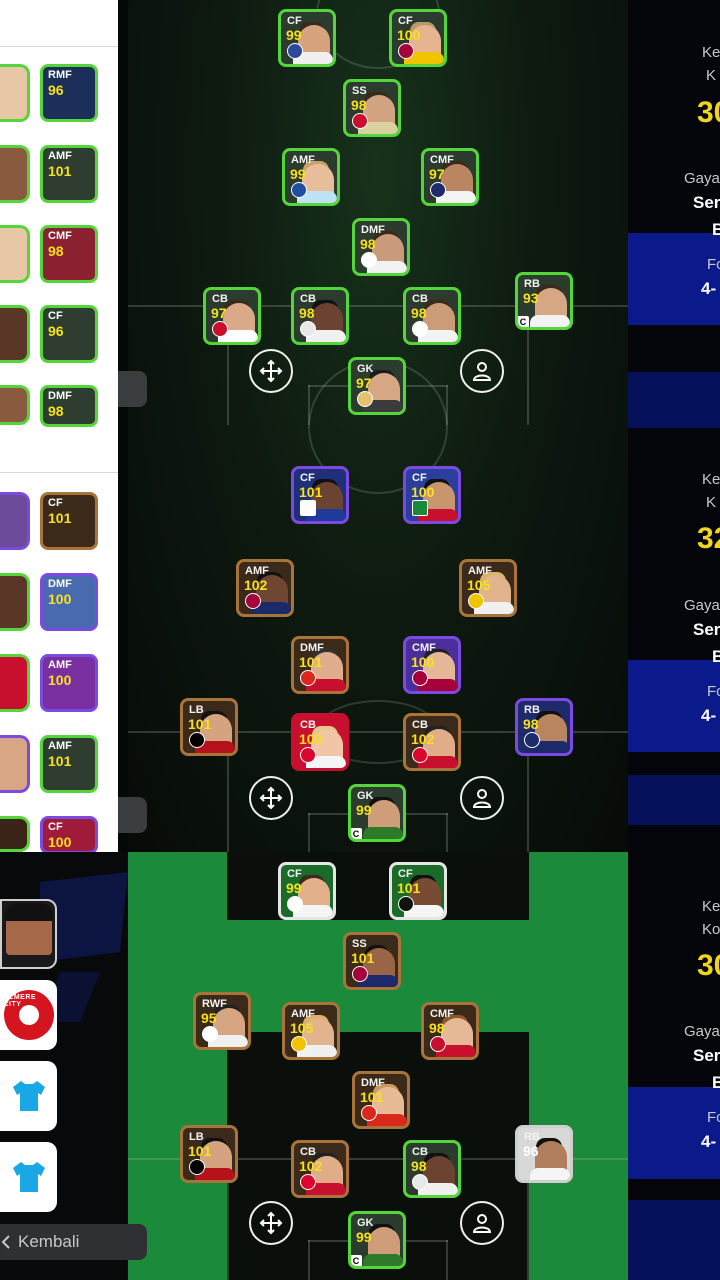  I want to click on player-position: CB, so click(420, 725).